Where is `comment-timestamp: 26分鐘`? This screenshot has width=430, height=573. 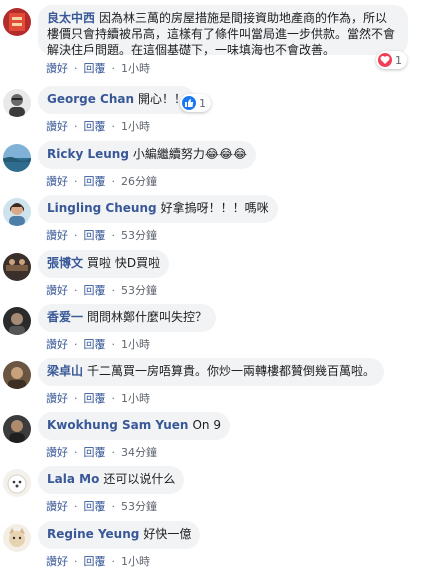
comment-timestamp: 26分鐘 is located at coordinates (139, 181).